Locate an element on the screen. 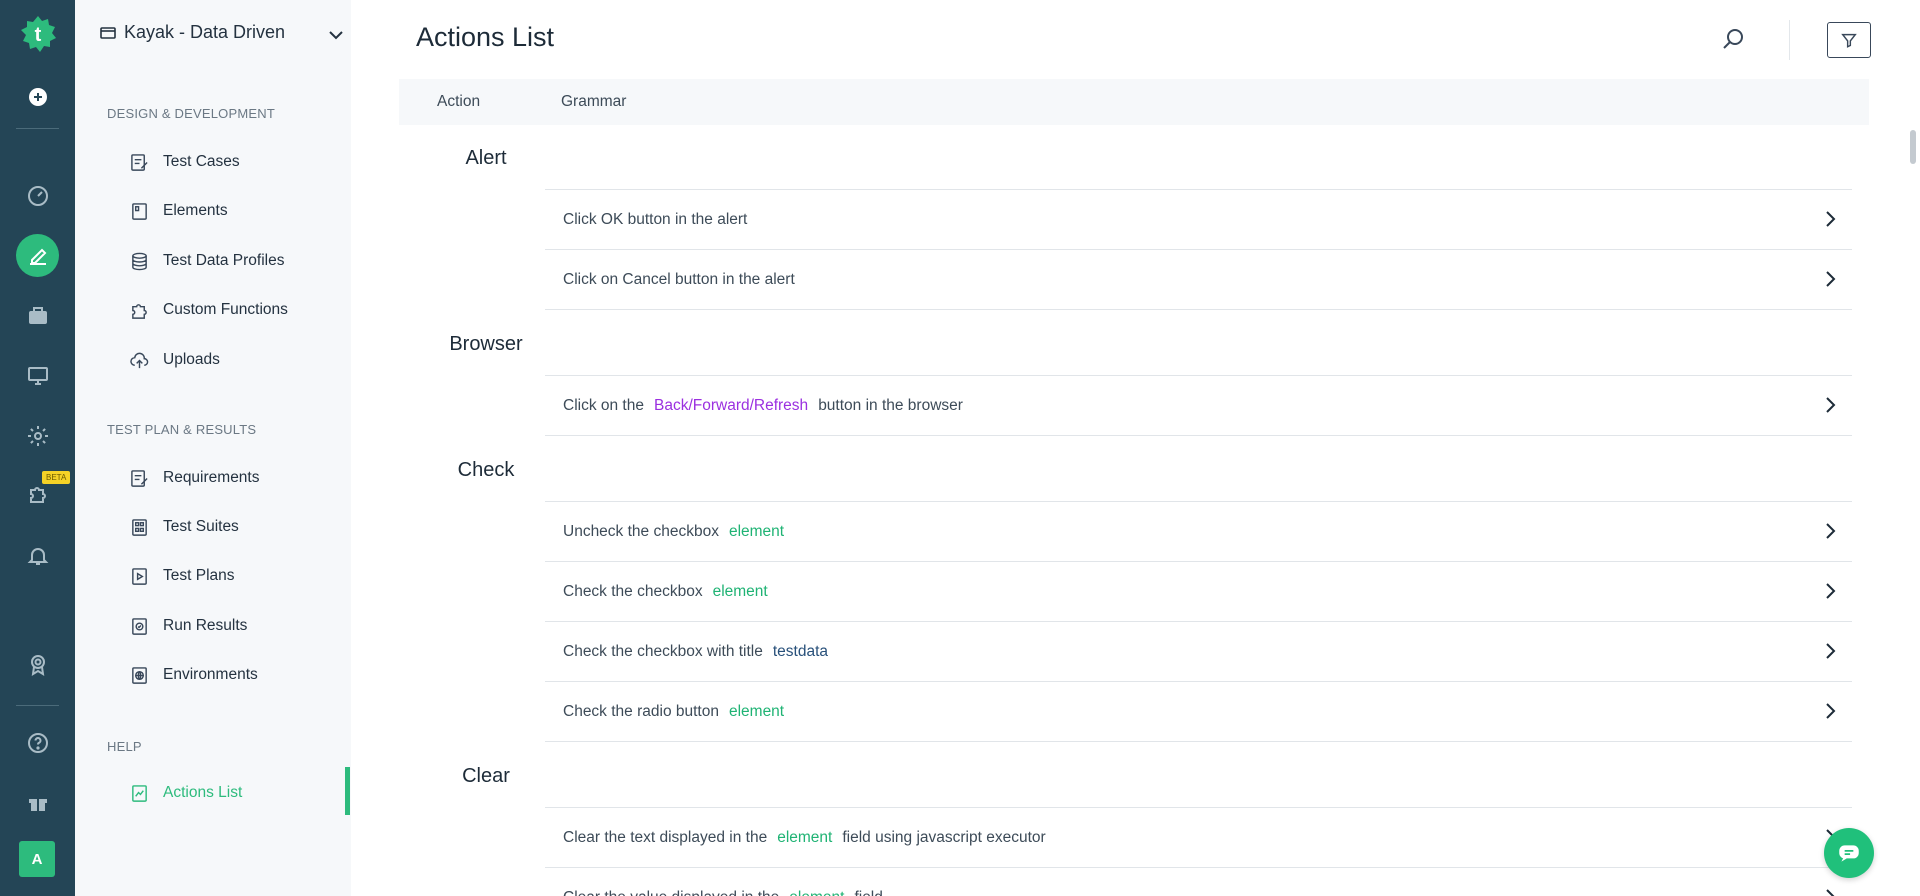  sidebar-item-environments: Environments is located at coordinates (237, 675).